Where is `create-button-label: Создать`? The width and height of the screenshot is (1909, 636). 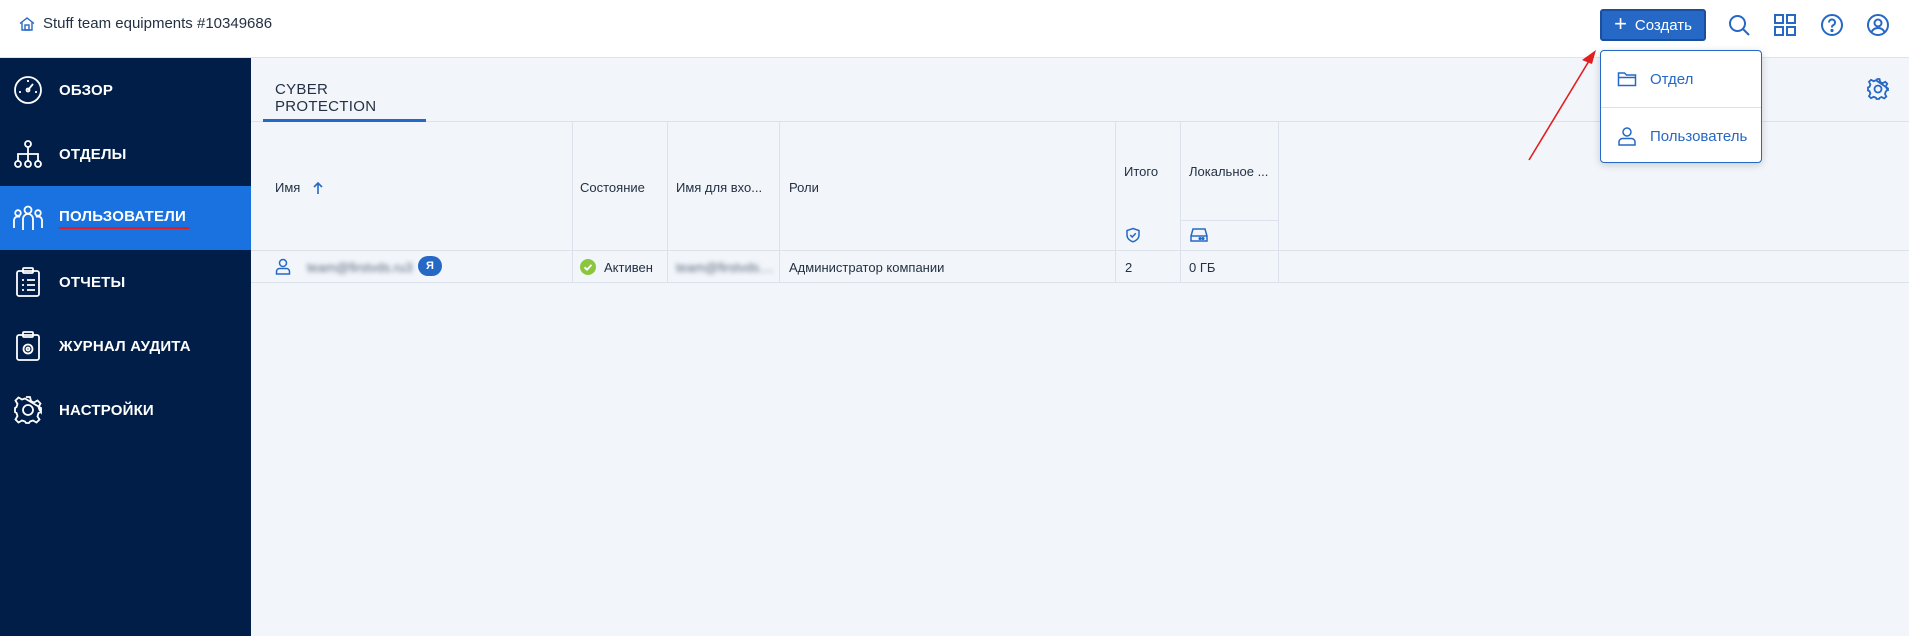 create-button-label: Создать is located at coordinates (1663, 25).